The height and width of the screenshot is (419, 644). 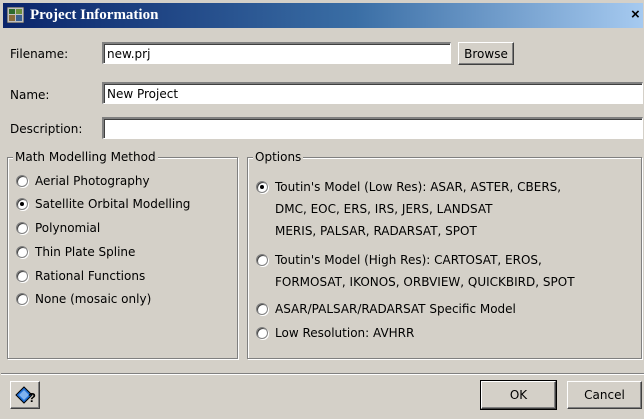 I want to click on description-field, so click(x=372, y=128).